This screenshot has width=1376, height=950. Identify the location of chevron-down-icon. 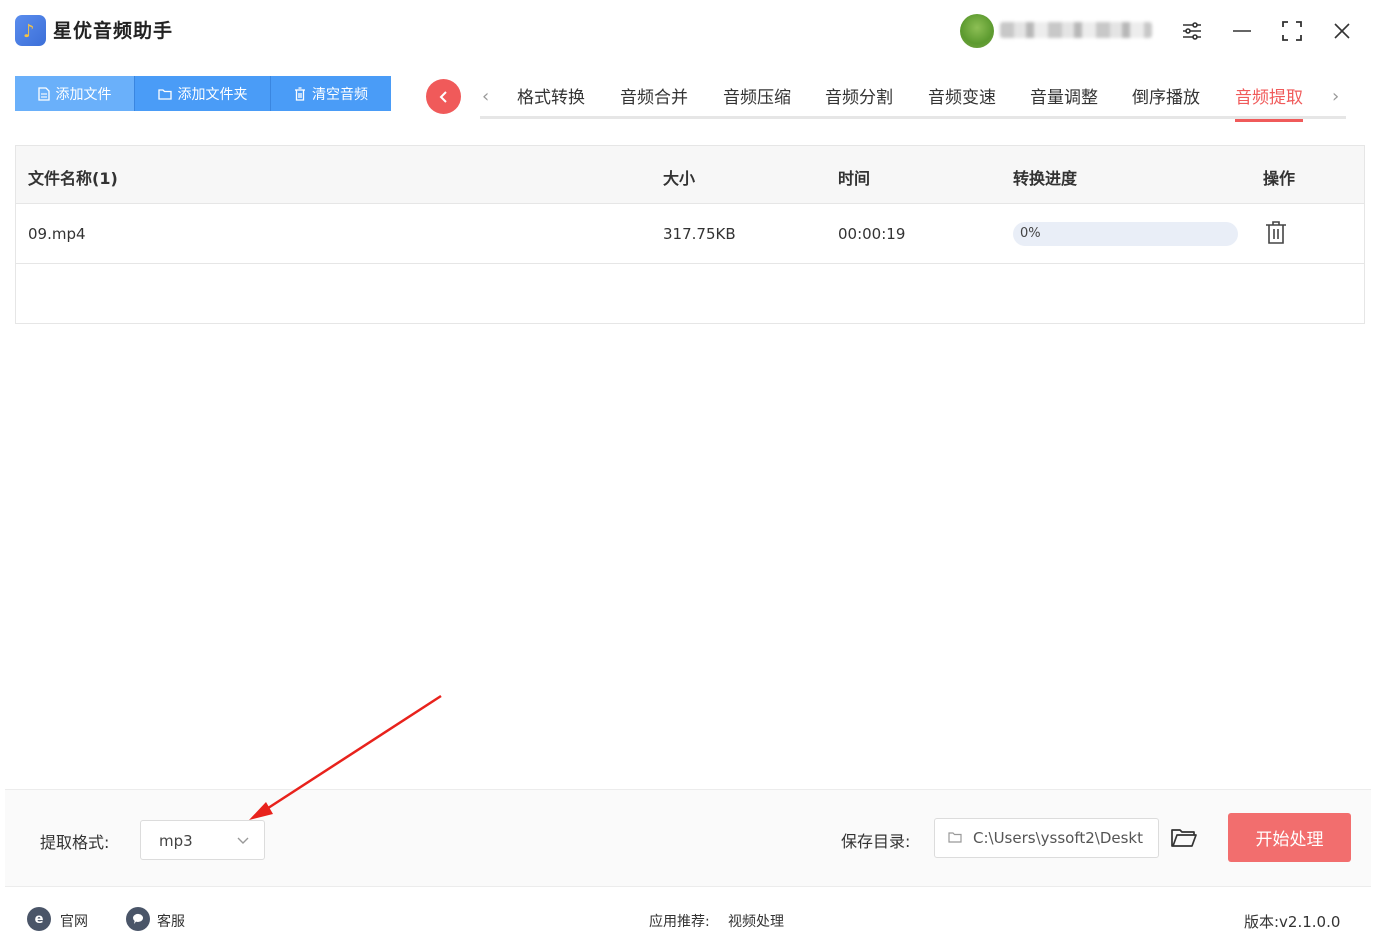
(243, 840).